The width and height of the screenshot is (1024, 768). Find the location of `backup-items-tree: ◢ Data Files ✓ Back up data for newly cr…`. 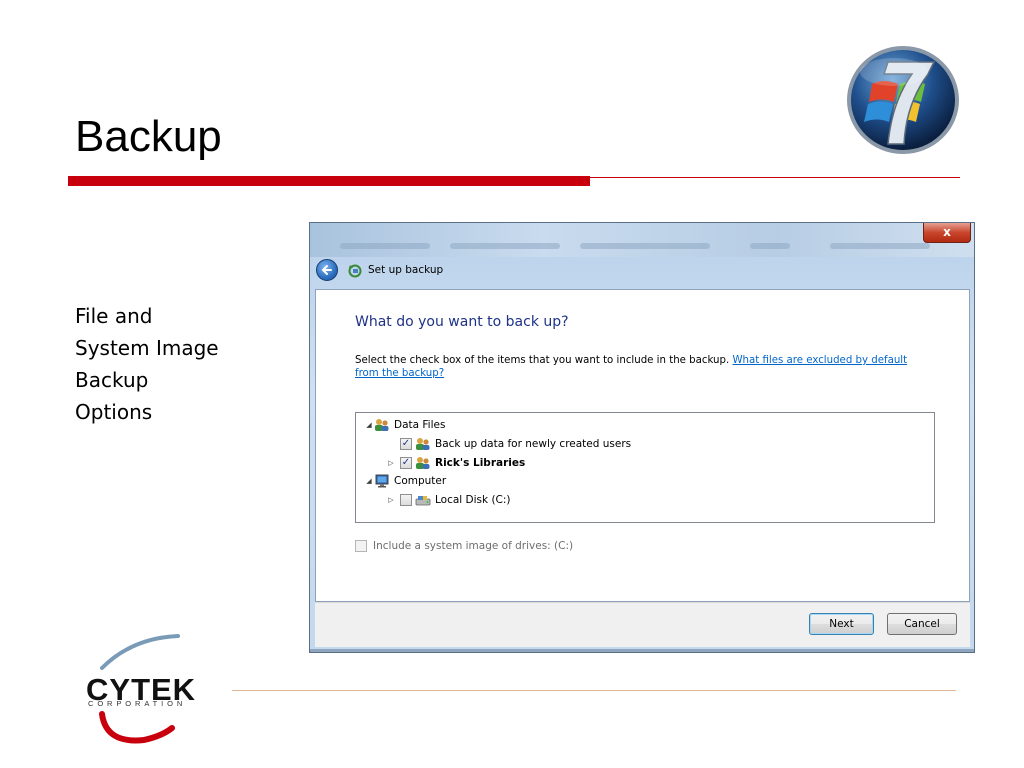

backup-items-tree: ◢ Data Files ✓ Back up data for newly cr… is located at coordinates (645, 467).